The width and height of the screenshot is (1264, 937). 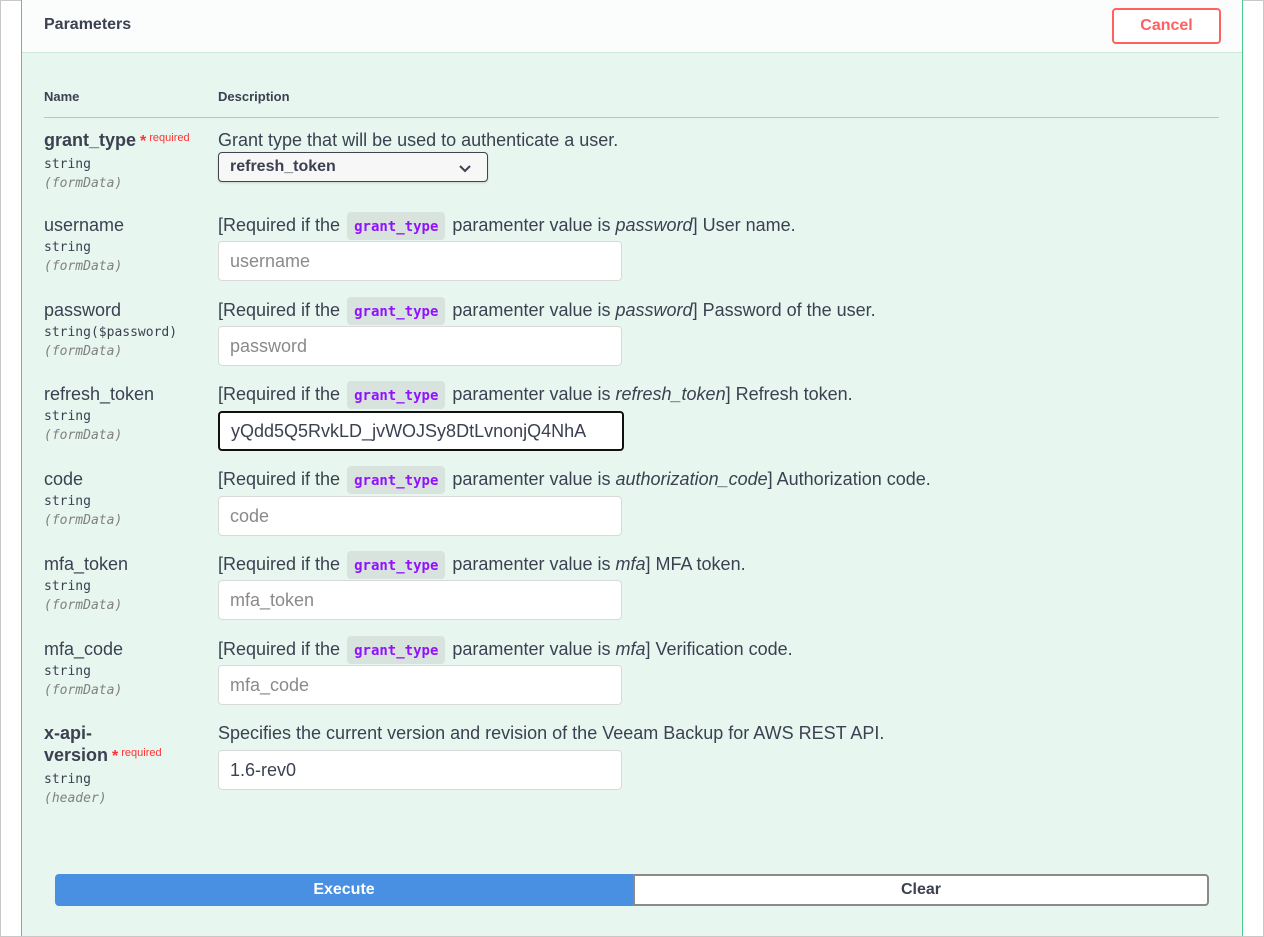 What do you see at coordinates (75, 798) in the screenshot?
I see `param-location: (header)` at bounding box center [75, 798].